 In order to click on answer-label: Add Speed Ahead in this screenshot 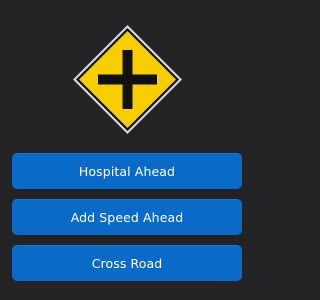, I will do `click(127, 217)`.